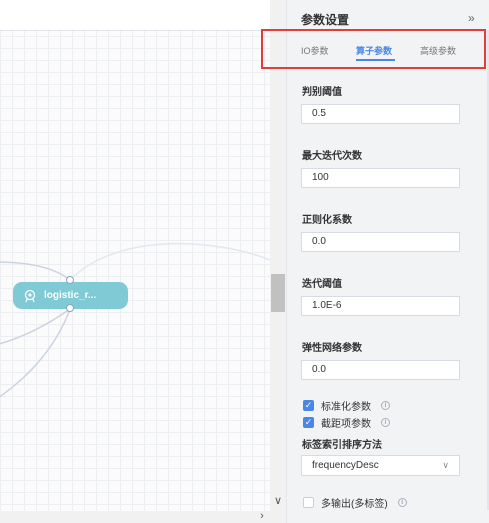 The image size is (489, 523). Describe the element at coordinates (380, 306) in the screenshot. I see `tolerance-input: 1.0E-6` at that location.